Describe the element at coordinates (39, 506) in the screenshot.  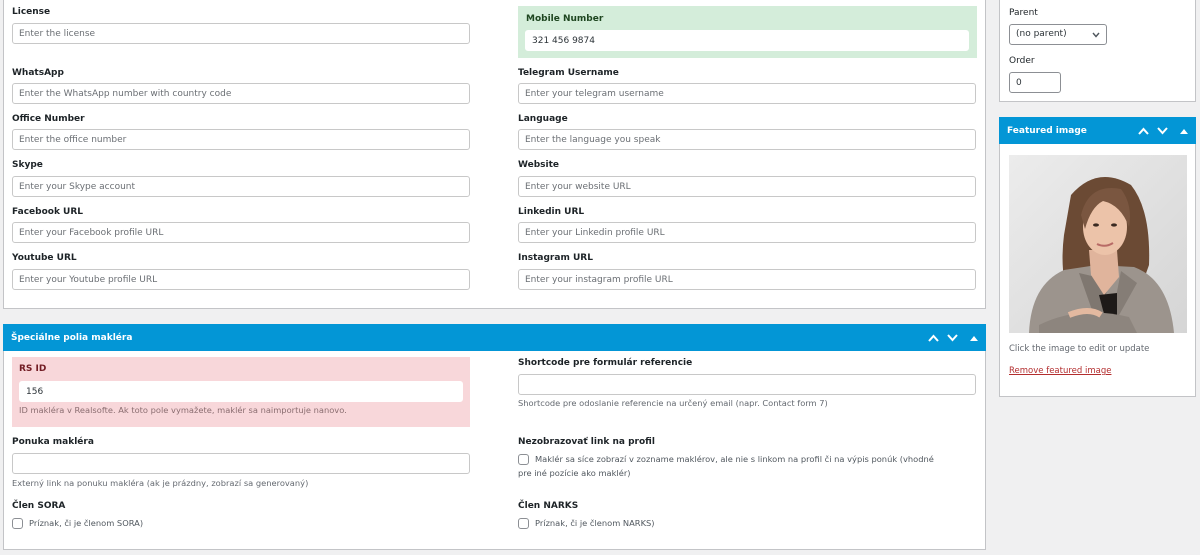
I see `sora-label: Člen SORA` at that location.